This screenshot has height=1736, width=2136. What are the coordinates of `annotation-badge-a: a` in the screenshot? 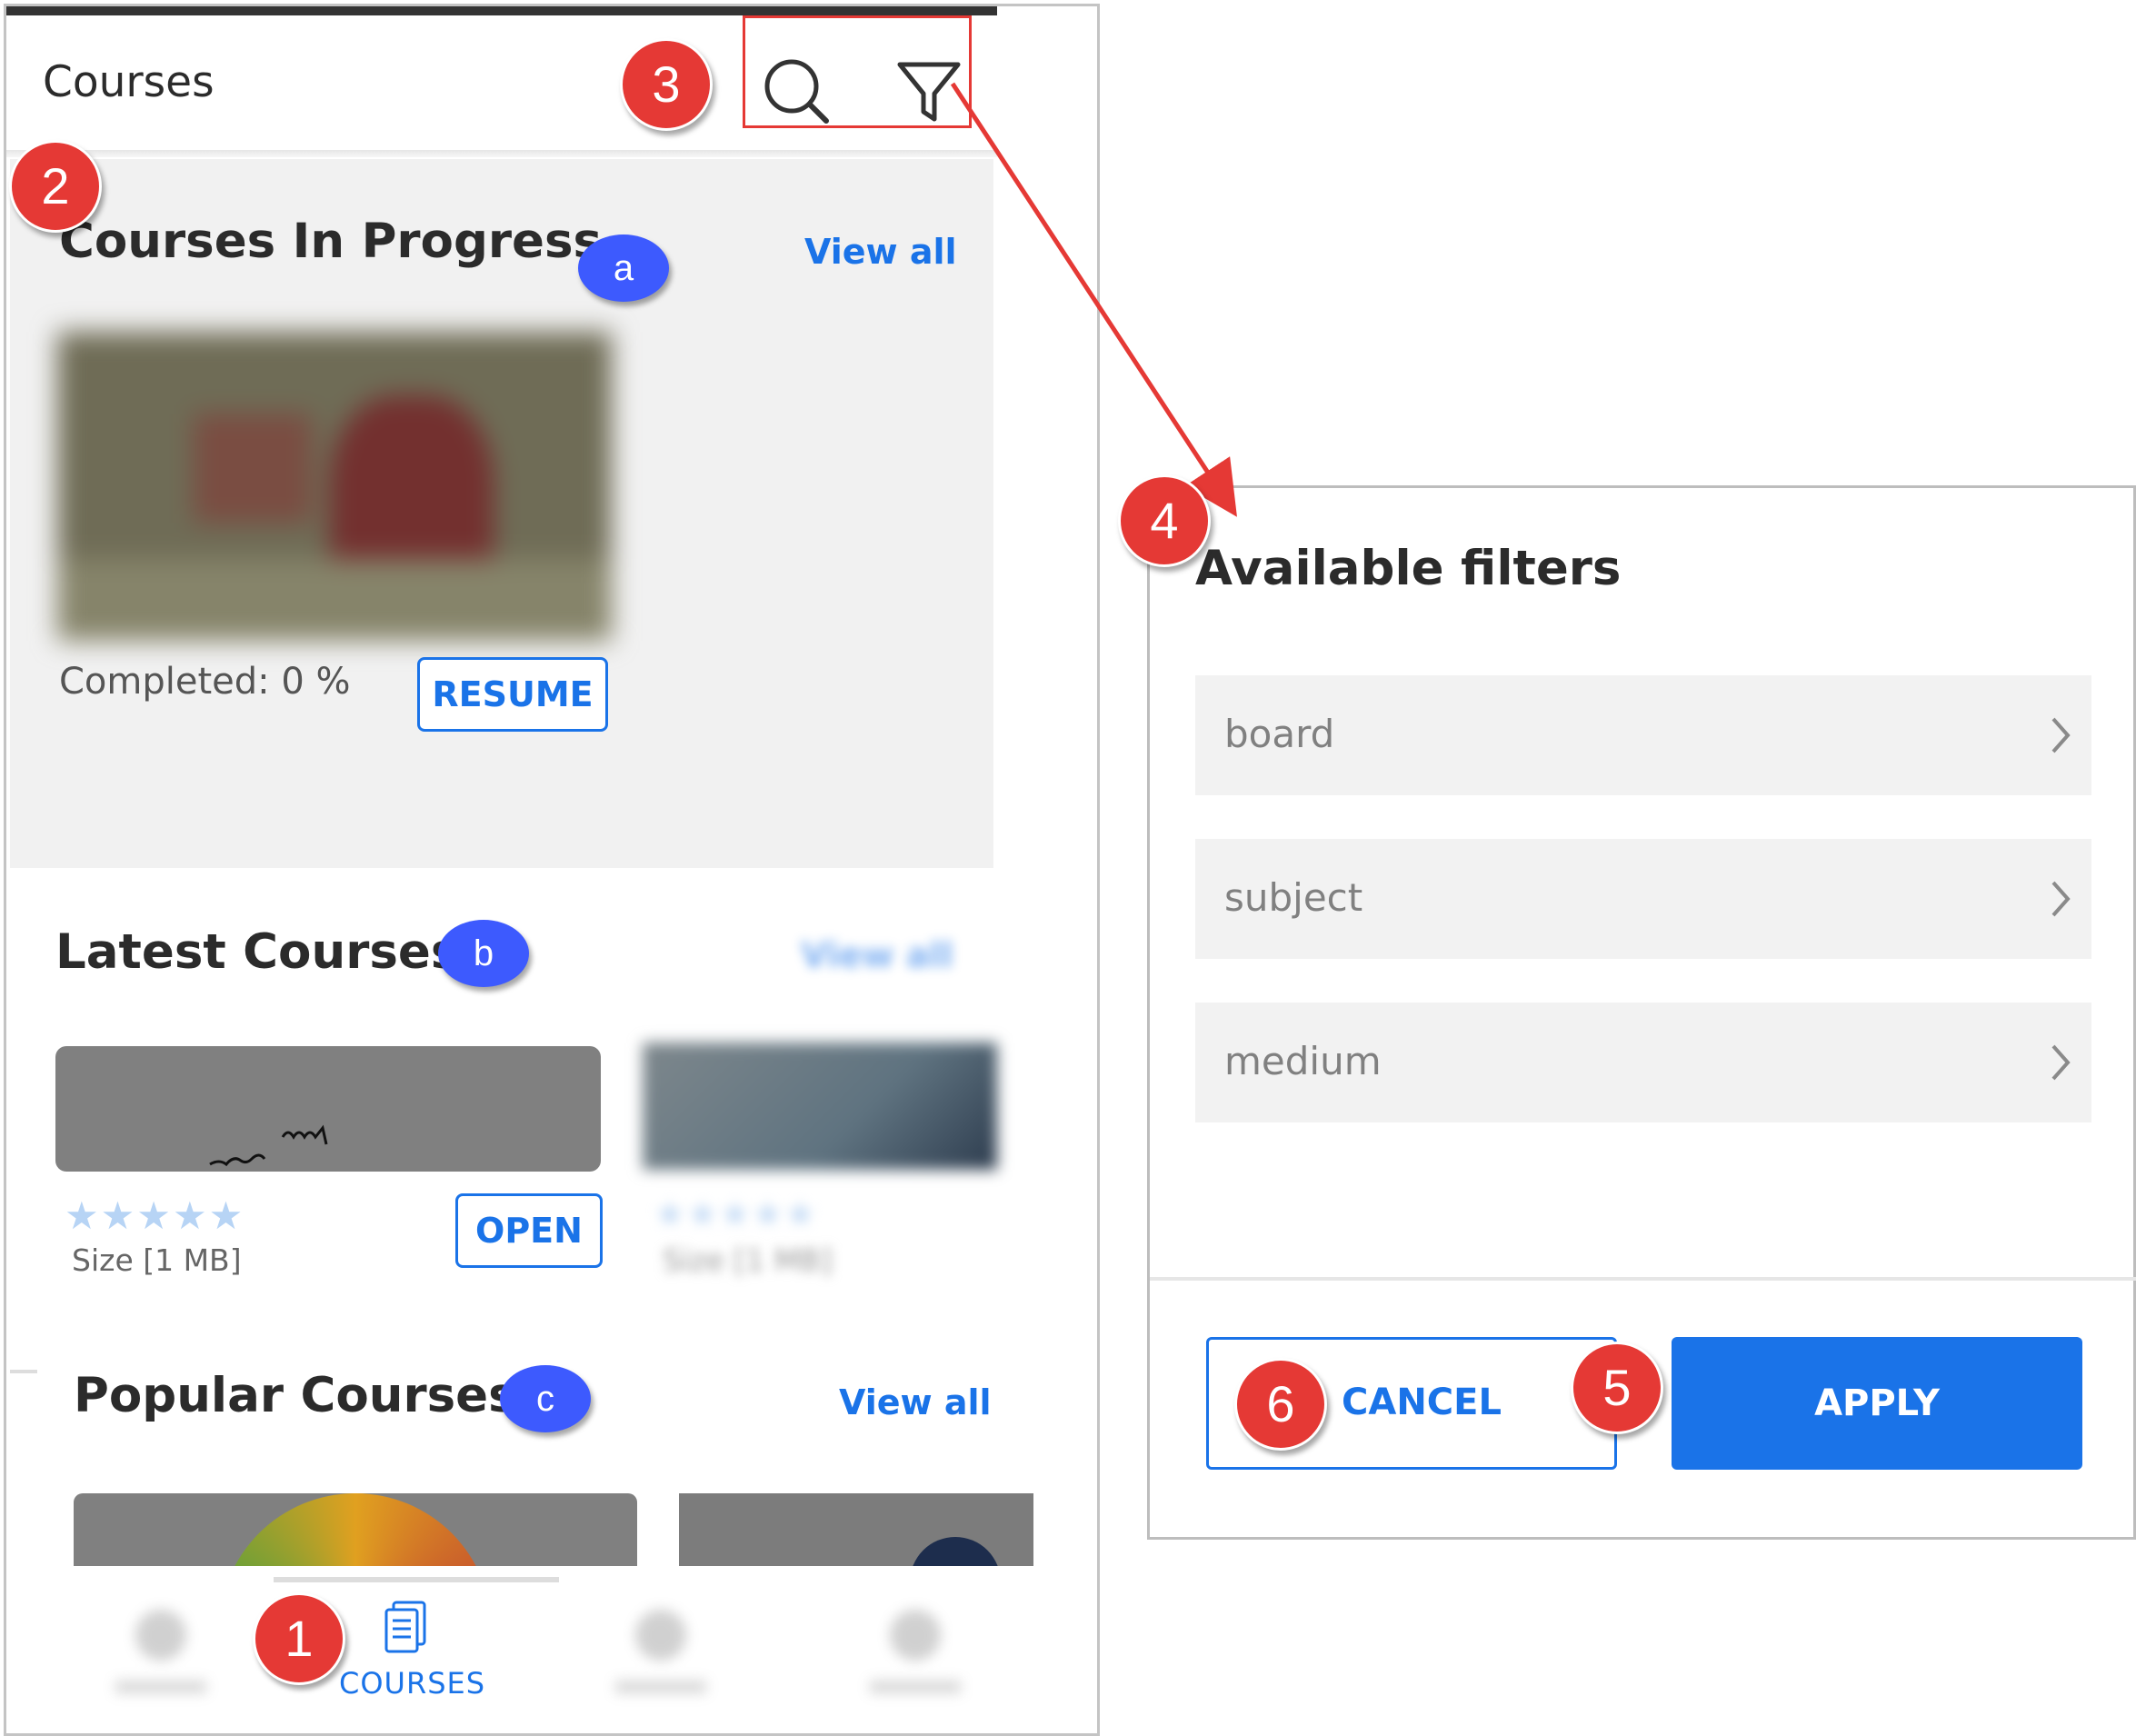 It's located at (624, 268).